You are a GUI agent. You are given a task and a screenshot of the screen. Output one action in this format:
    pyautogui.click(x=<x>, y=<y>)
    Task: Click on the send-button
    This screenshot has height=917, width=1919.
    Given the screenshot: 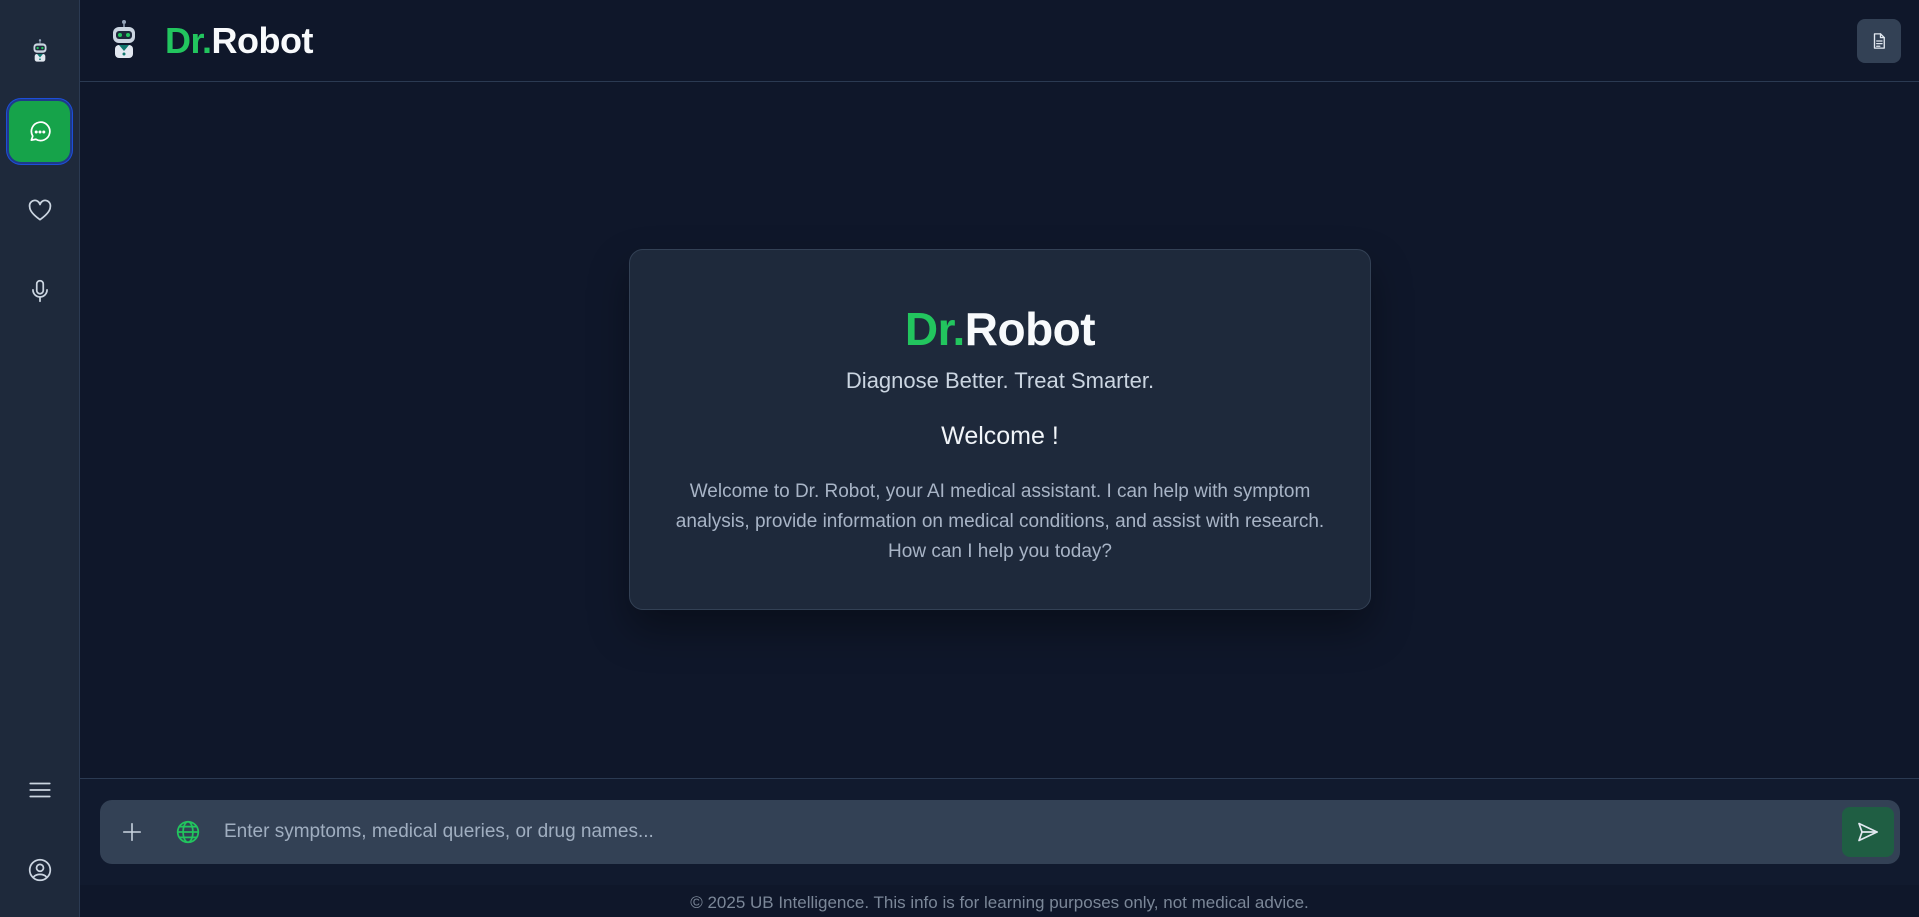 What is the action you would take?
    pyautogui.click(x=1868, y=832)
    